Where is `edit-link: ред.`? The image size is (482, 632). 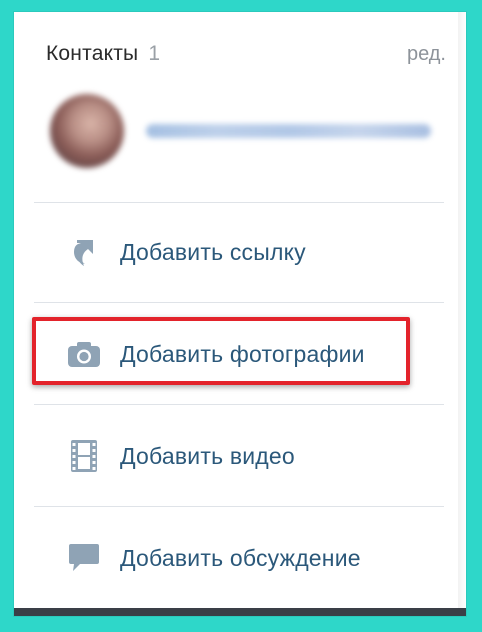 edit-link: ред. is located at coordinates (426, 54).